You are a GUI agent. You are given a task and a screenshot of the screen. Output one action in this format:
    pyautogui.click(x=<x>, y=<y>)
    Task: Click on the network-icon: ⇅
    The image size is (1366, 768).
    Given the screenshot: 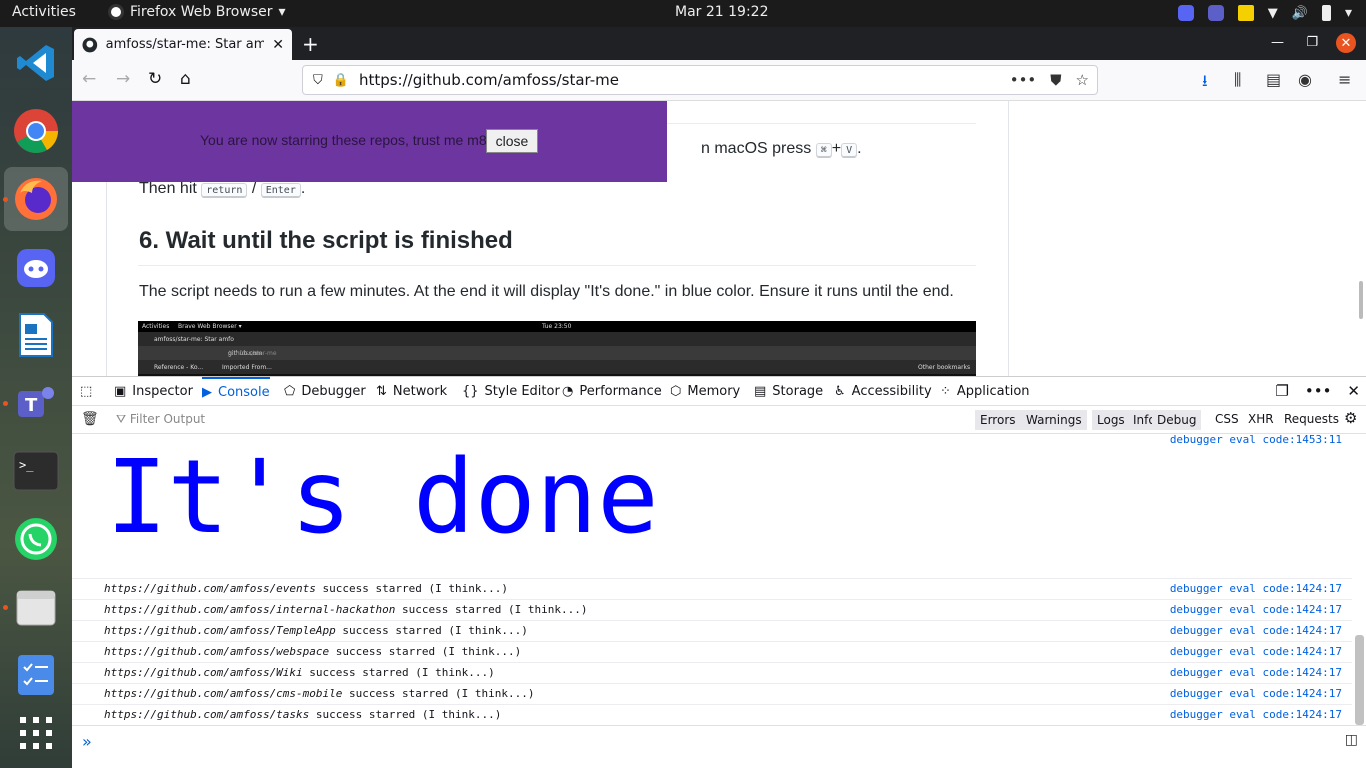 What is the action you would take?
    pyautogui.click(x=381, y=391)
    